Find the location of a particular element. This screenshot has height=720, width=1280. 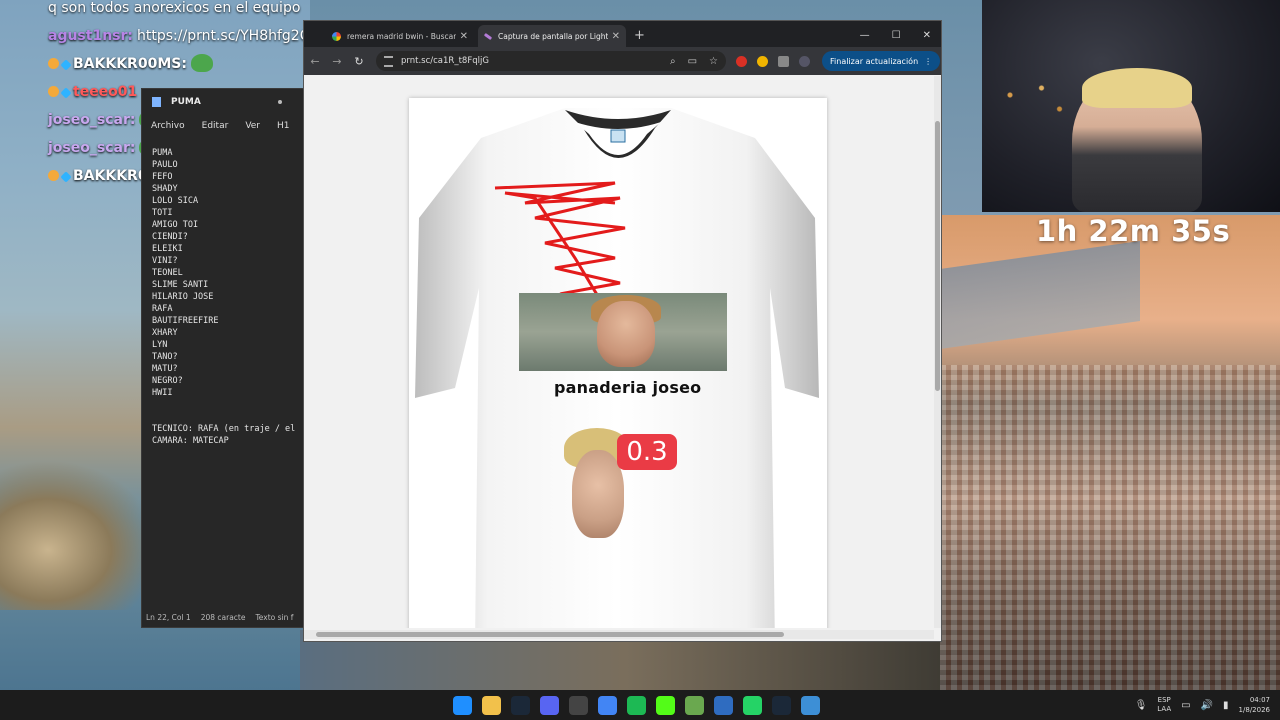

tab-title: Captura de pantalla por Lightsl is located at coordinates (553, 36).